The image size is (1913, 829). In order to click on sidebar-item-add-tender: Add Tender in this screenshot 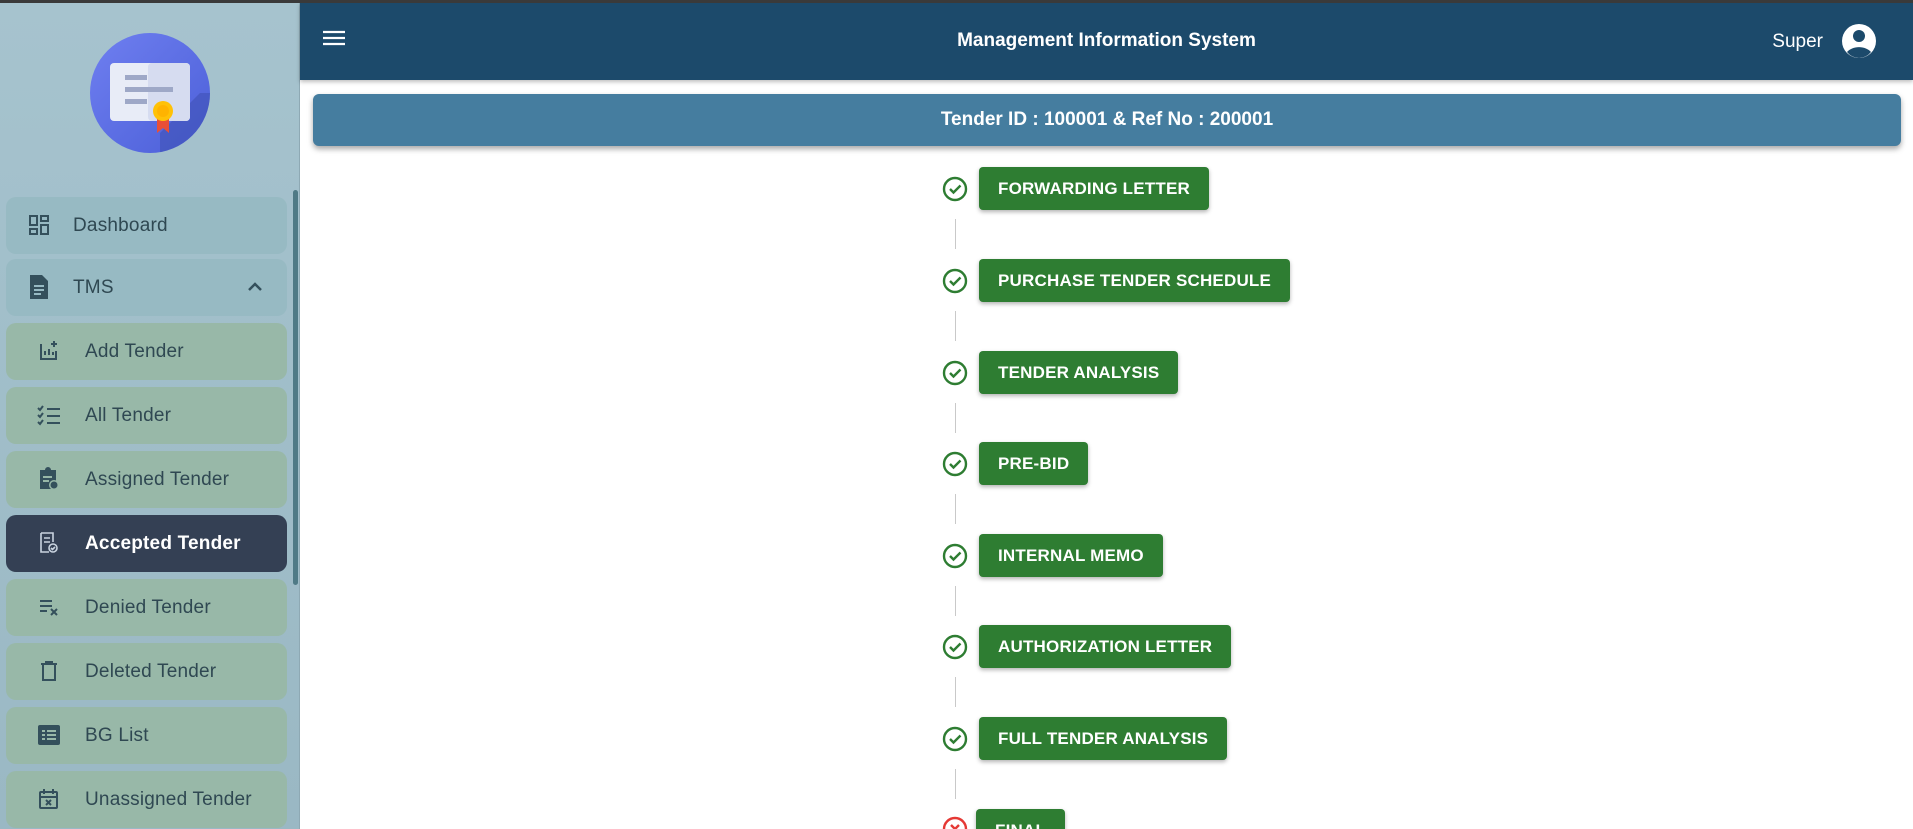, I will do `click(146, 351)`.